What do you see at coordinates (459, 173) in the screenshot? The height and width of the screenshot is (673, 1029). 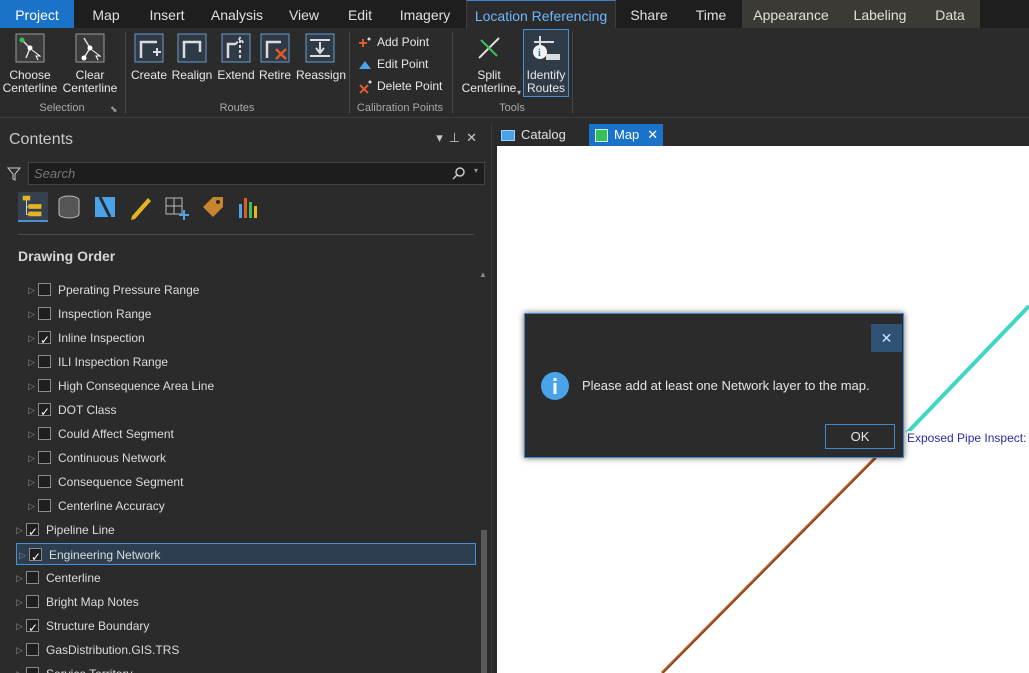 I see `search-icon` at bounding box center [459, 173].